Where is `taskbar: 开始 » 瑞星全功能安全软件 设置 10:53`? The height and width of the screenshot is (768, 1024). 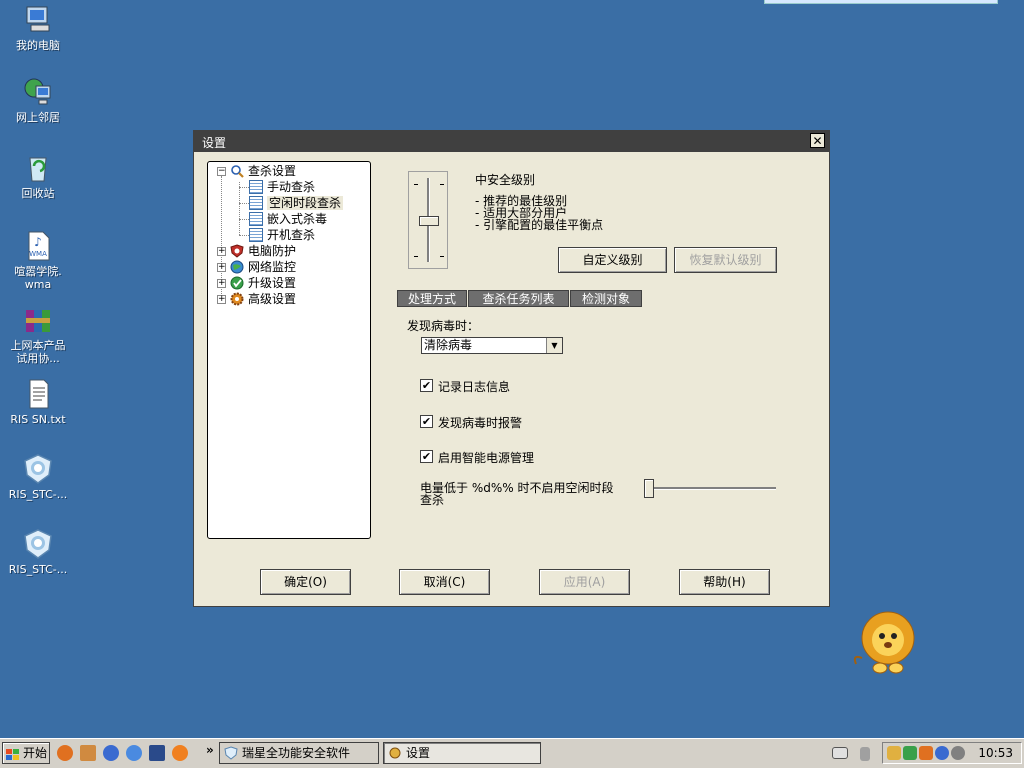 taskbar: 开始 » 瑞星全功能安全软件 设置 10:53 is located at coordinates (512, 753).